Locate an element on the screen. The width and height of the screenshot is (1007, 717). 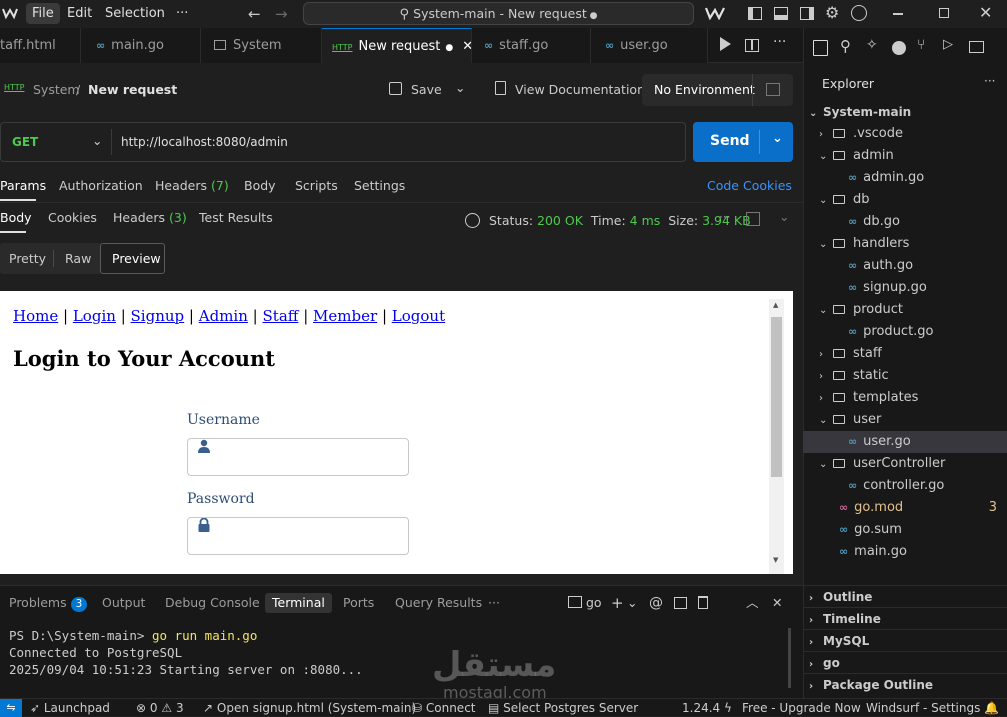
view-mode-preview: Preview is located at coordinates (132, 258).